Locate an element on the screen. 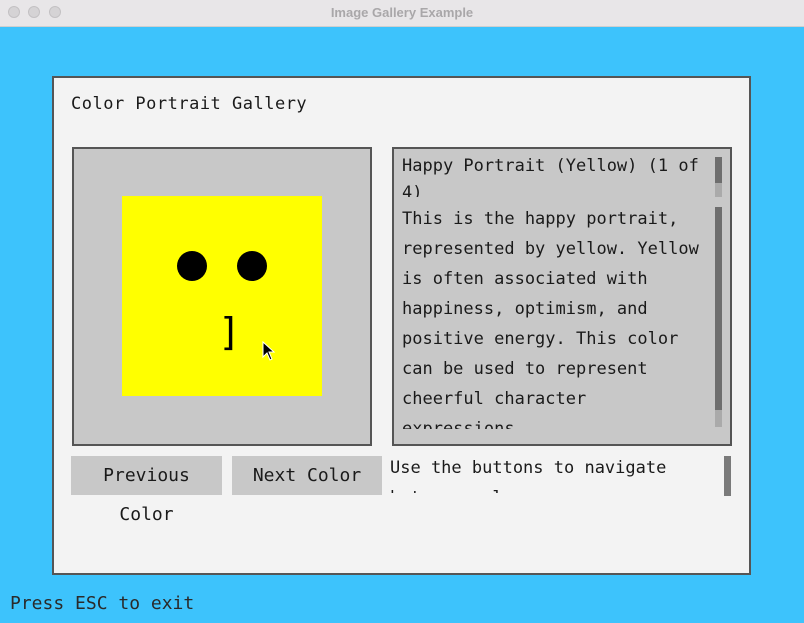  previous-color-button: Previous Color is located at coordinates (146, 490).